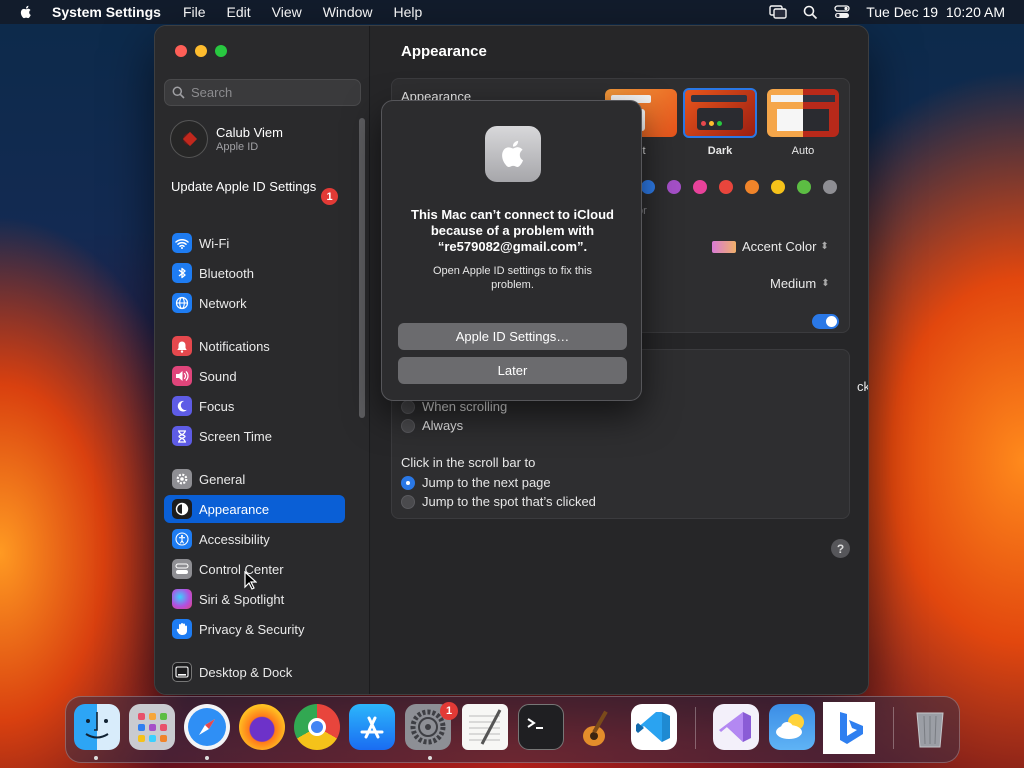  Describe the element at coordinates (752, 187) in the screenshot. I see `accent-orange-swatch` at that location.